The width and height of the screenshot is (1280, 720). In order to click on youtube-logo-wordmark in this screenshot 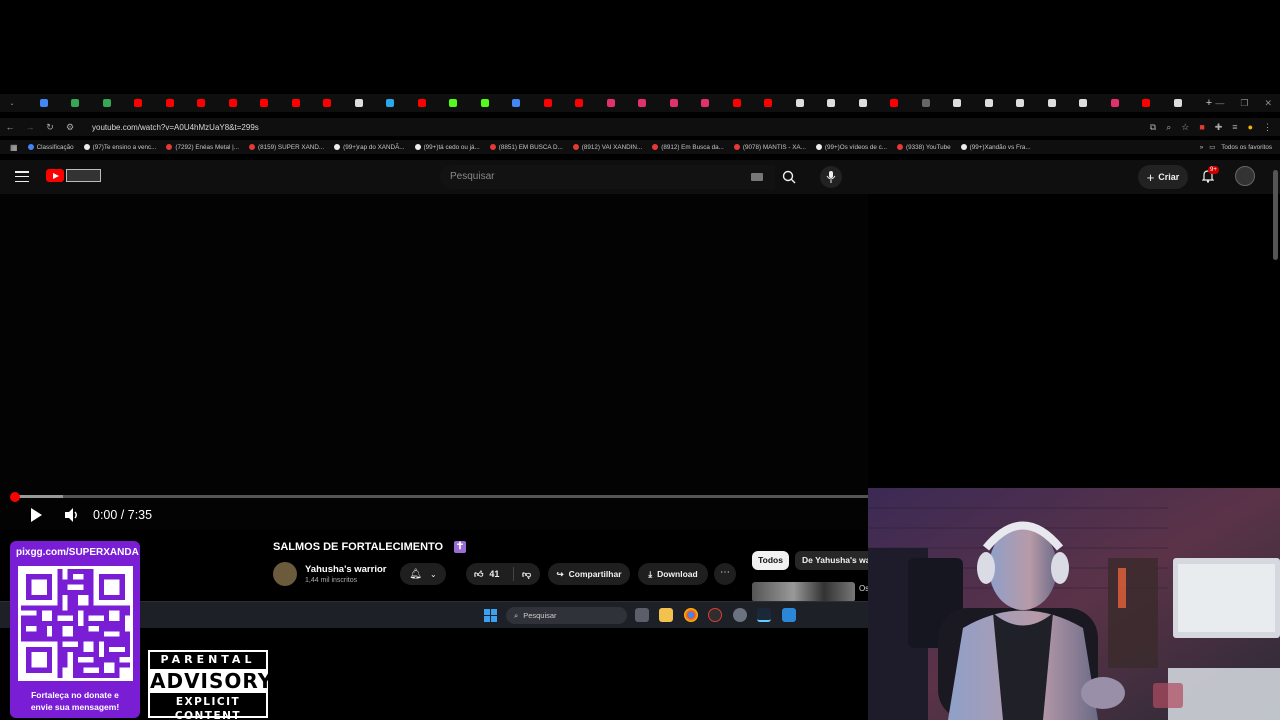, I will do `click(83, 175)`.